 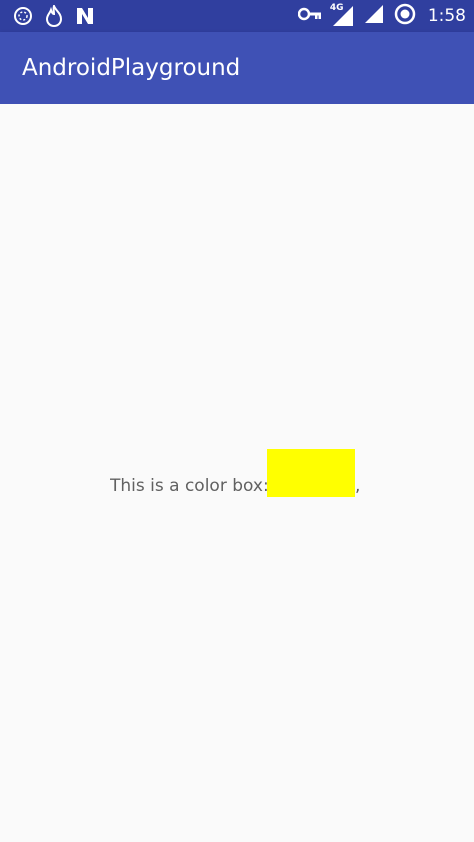 I want to click on clock: 1:58, so click(x=446, y=16).